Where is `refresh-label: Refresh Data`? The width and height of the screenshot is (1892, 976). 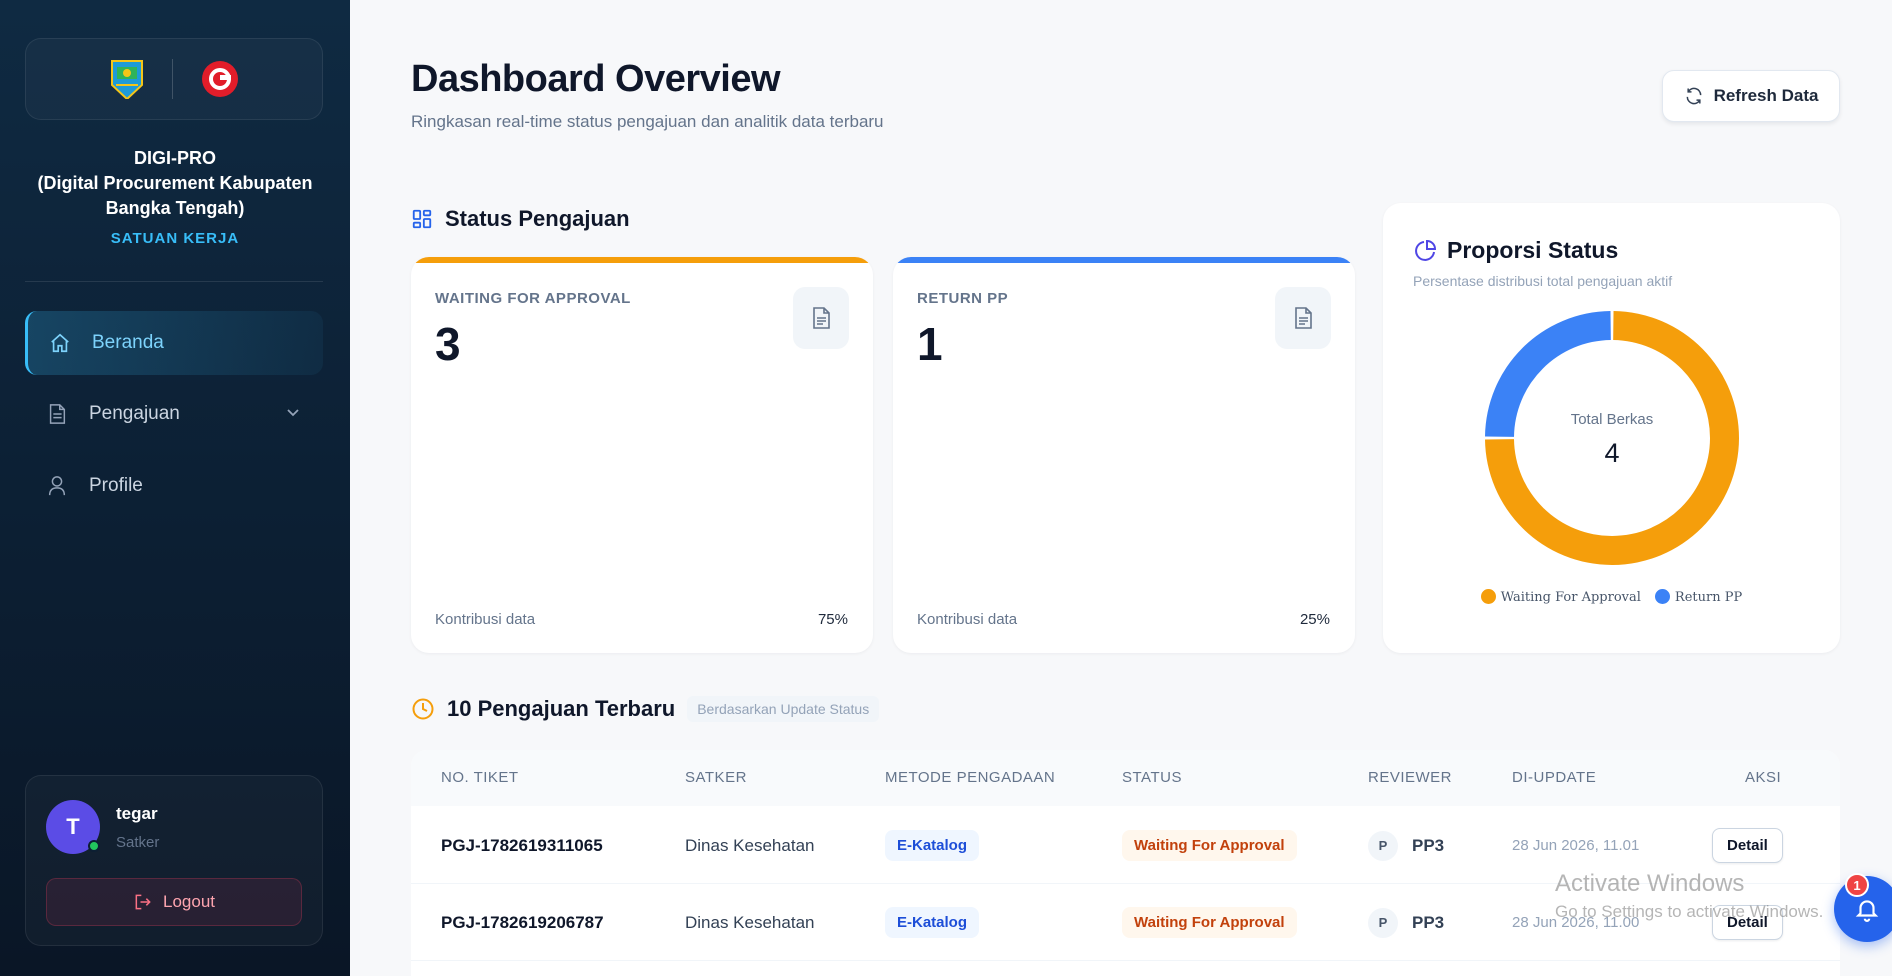
refresh-label: Refresh Data is located at coordinates (1766, 95).